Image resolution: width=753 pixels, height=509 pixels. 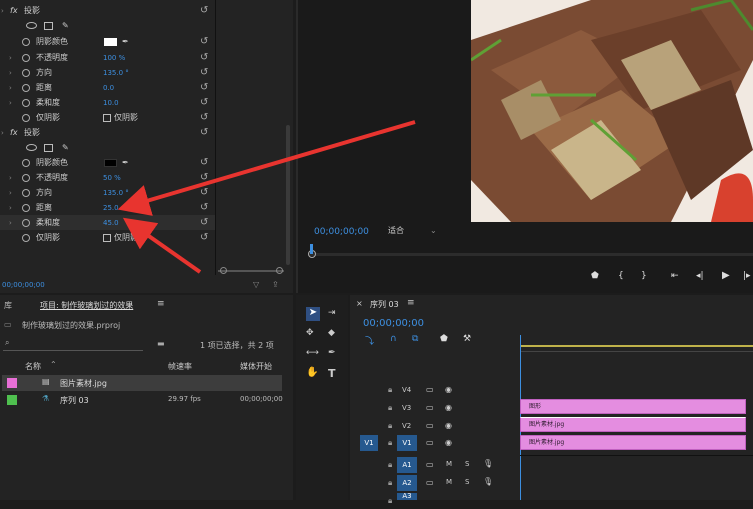 I want to click on annotation-overlay, so click(x=266, y=197).